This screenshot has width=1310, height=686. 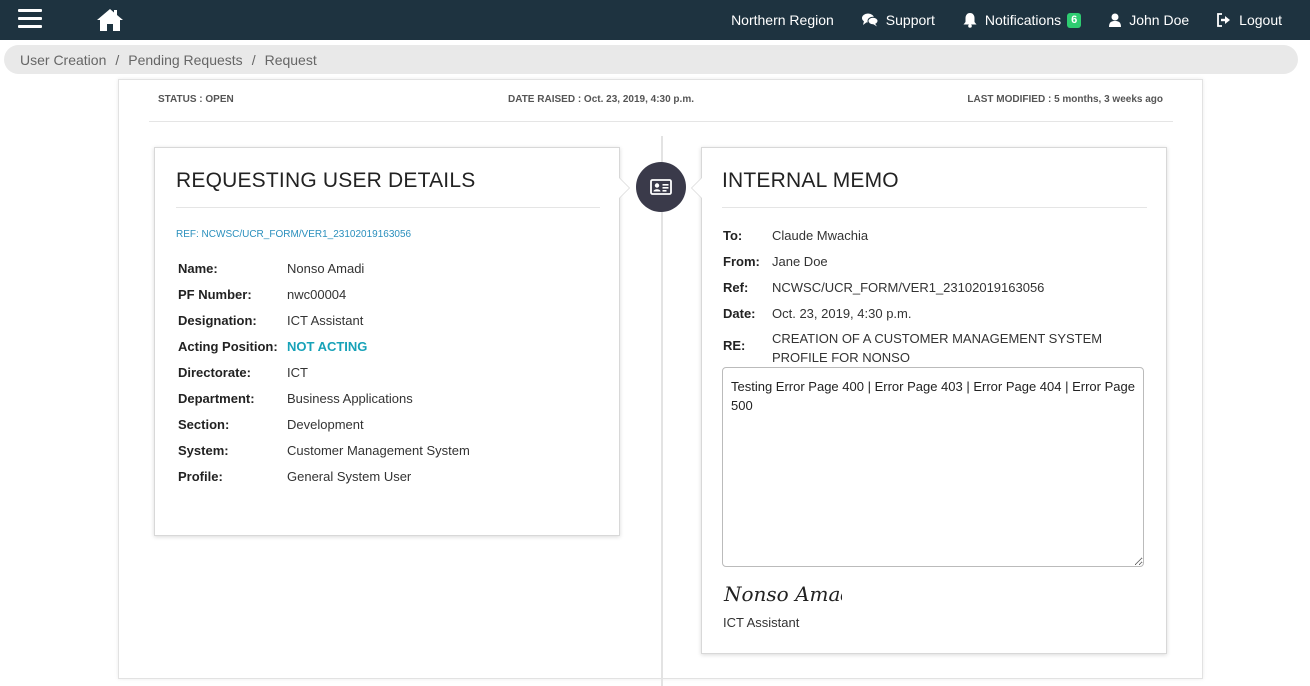 I want to click on detail-value: Development, so click(x=325, y=424).